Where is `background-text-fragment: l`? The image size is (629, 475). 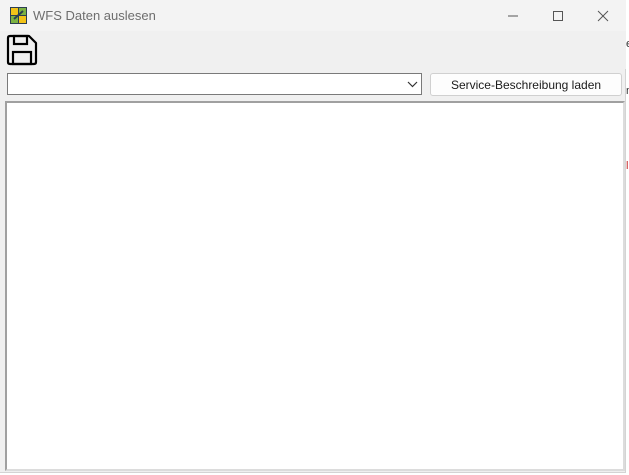 background-text-fragment: l is located at coordinates (627, 166).